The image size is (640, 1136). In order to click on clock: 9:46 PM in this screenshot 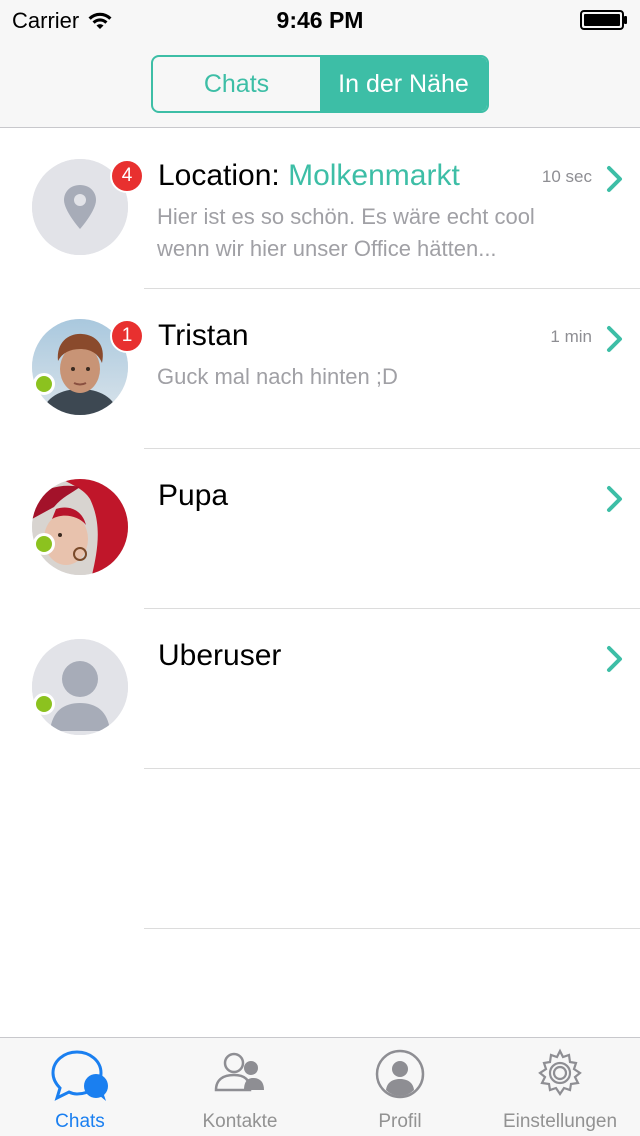, I will do `click(320, 20)`.